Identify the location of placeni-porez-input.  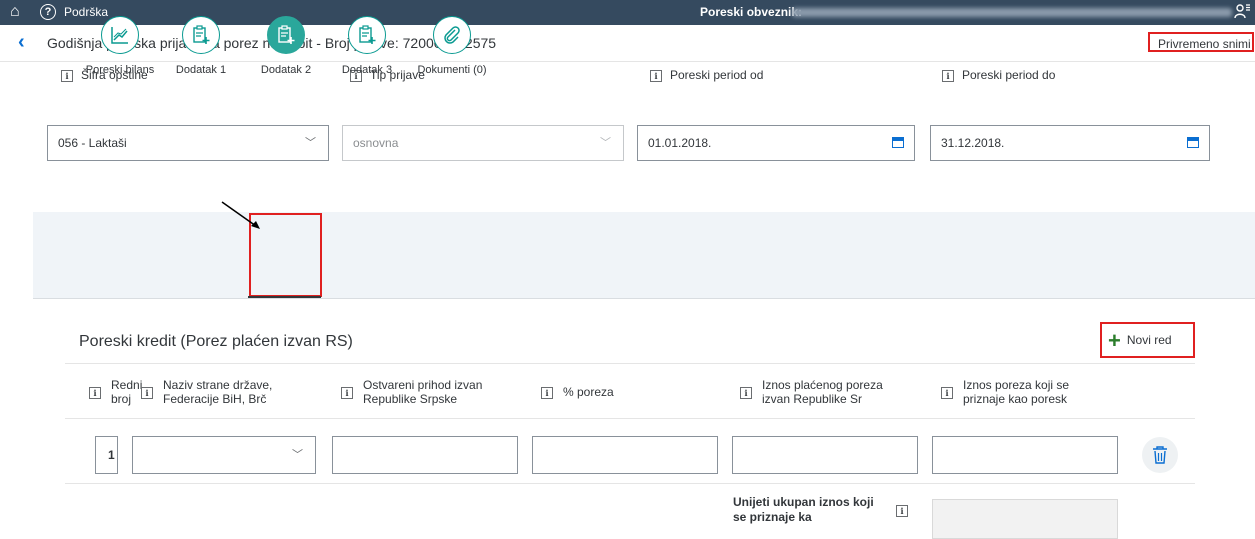
(825, 455).